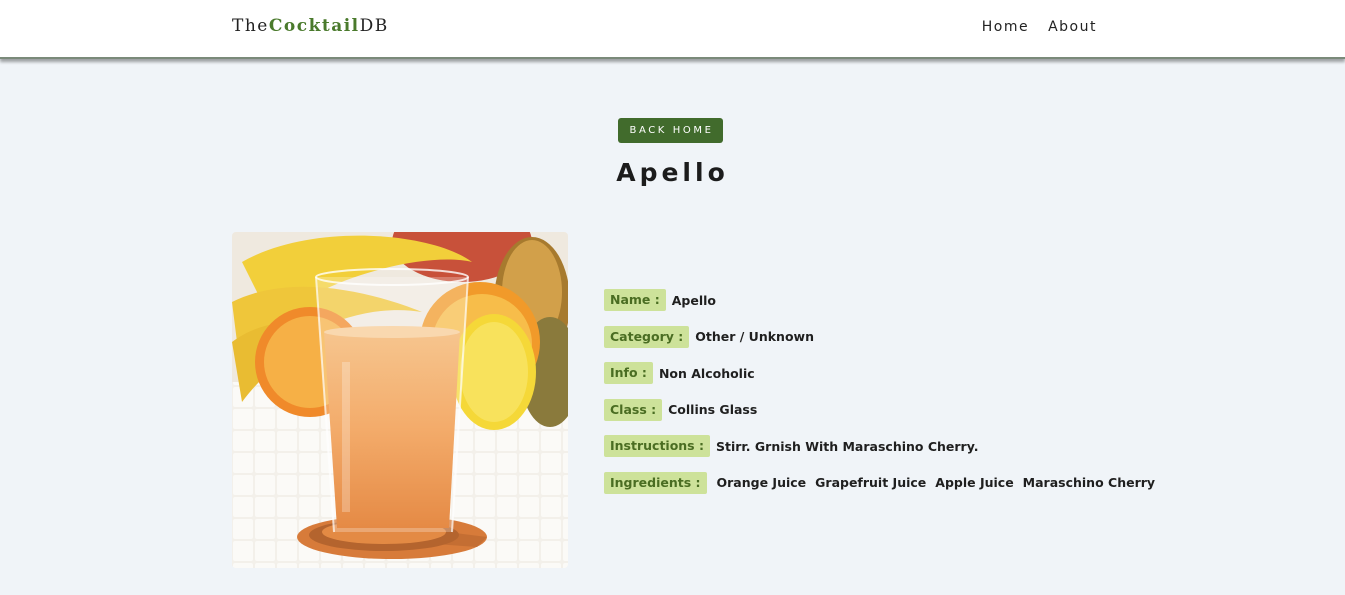 This screenshot has width=1345, height=595. I want to click on info-value: Non Alcoholic, so click(706, 373).